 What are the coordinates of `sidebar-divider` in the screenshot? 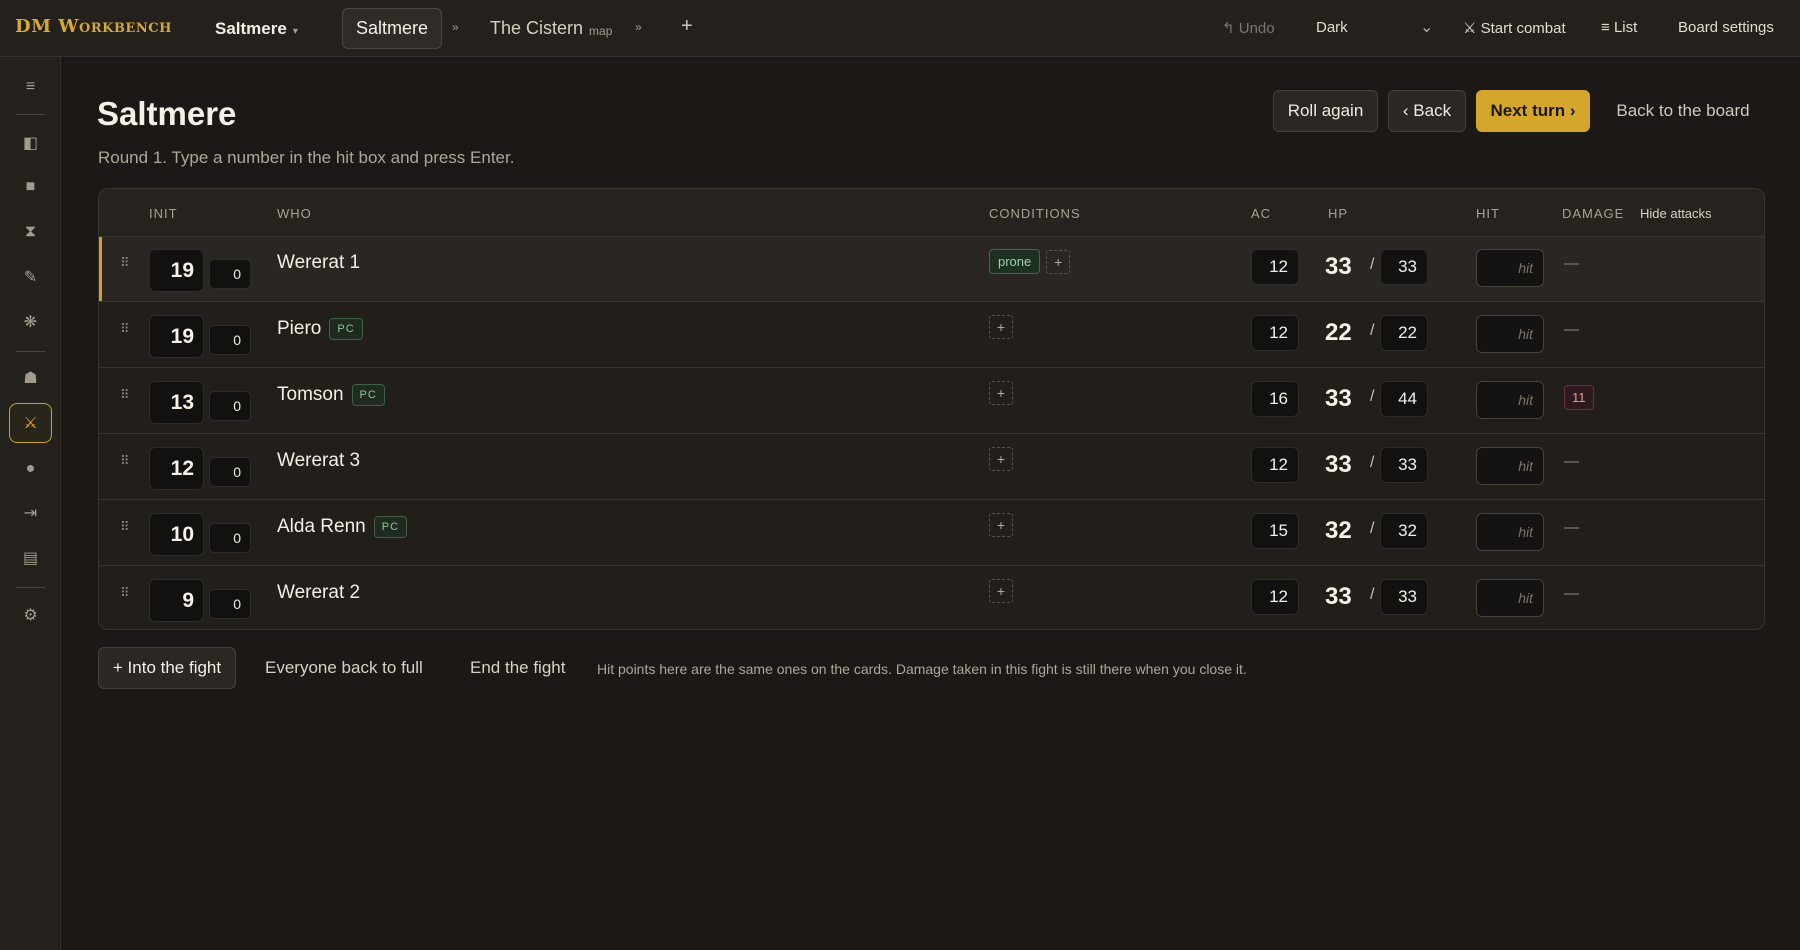 It's located at (30, 587).